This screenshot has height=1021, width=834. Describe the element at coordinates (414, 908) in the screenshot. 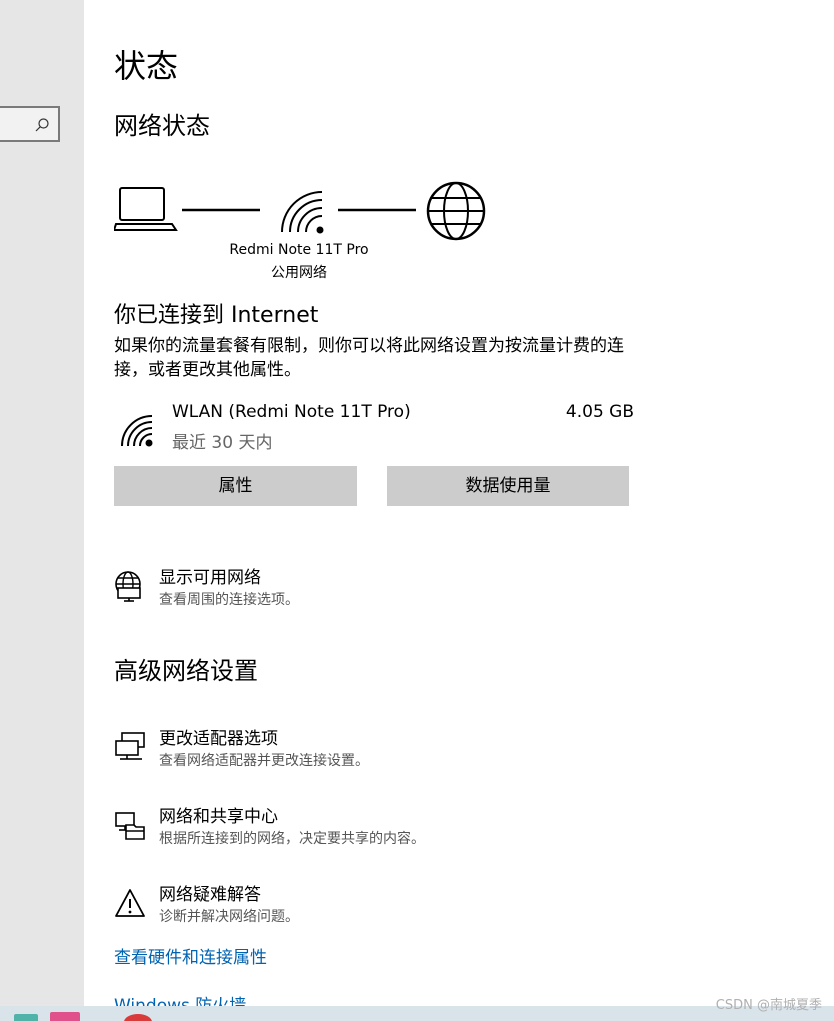

I see `network-troubleshooter: 网络疑难解答 诊断并解决网络问题。` at that location.